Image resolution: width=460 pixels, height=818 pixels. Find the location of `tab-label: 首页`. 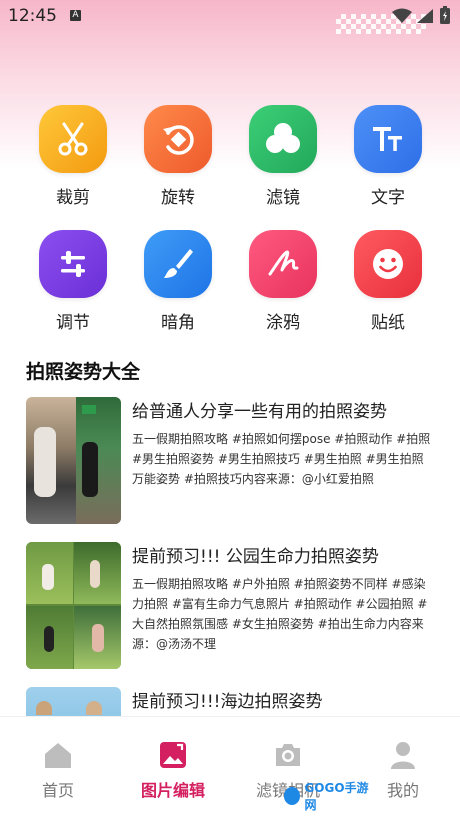

tab-label: 首页 is located at coordinates (57, 790).